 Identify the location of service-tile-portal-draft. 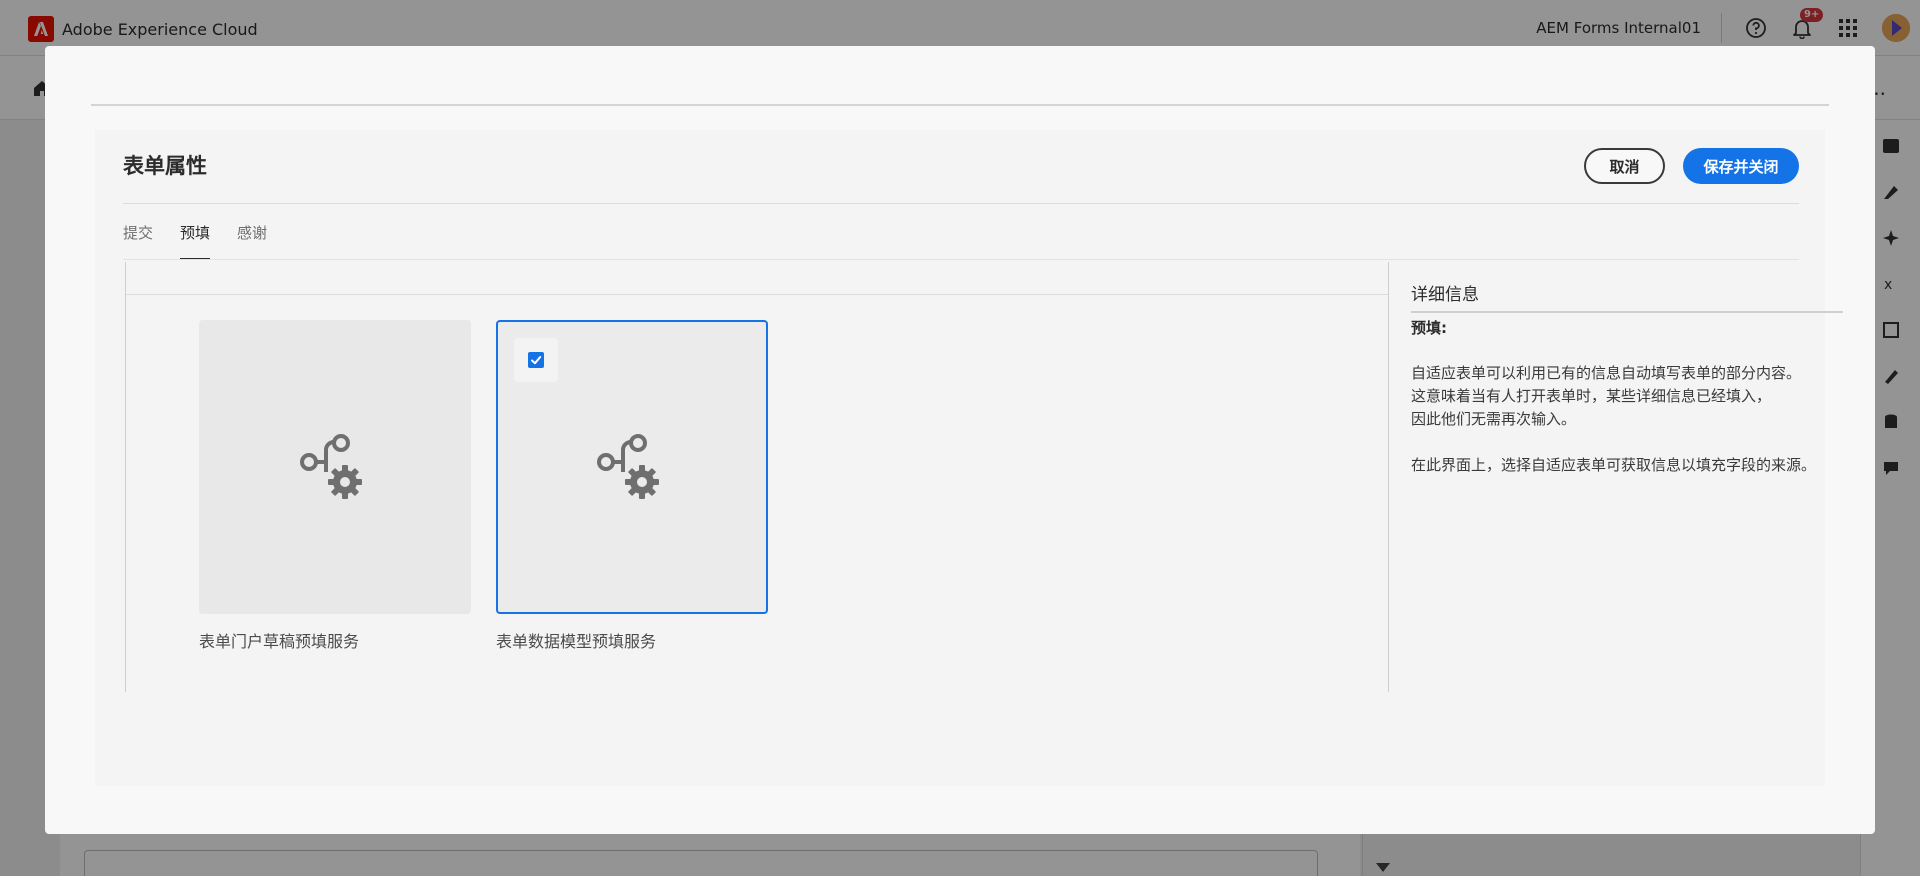
(335, 467).